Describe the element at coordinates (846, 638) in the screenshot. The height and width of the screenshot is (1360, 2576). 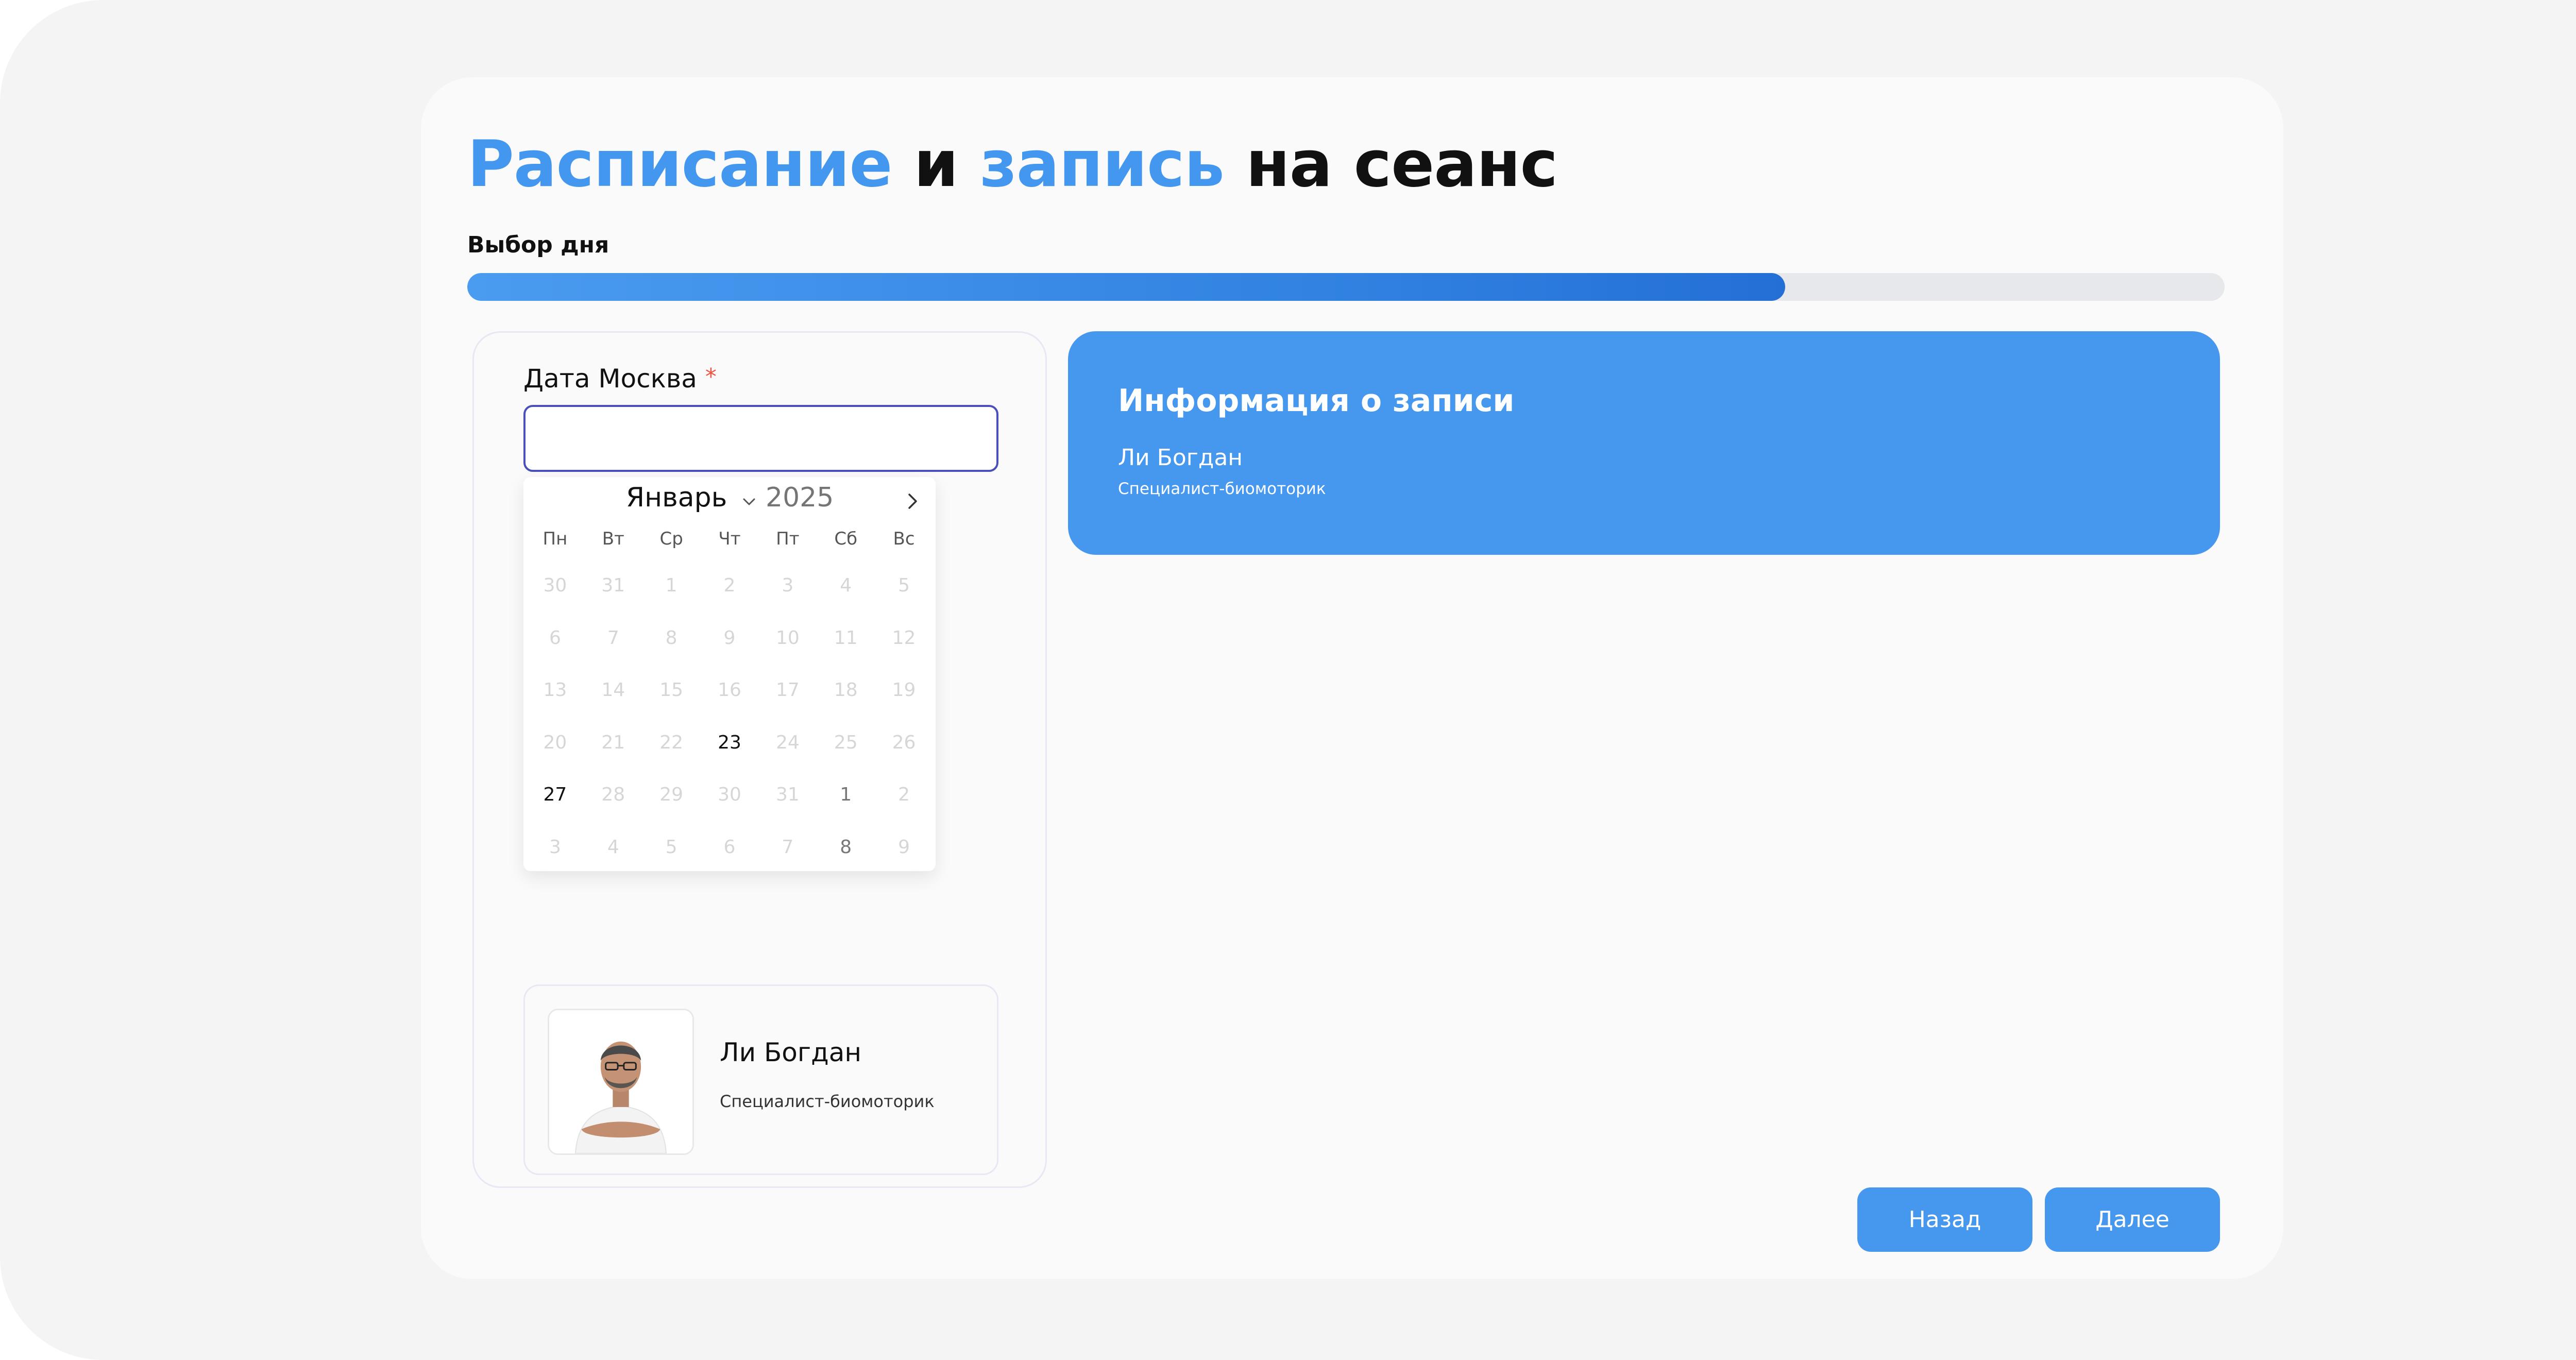
I see `calendar-day: 11` at that location.